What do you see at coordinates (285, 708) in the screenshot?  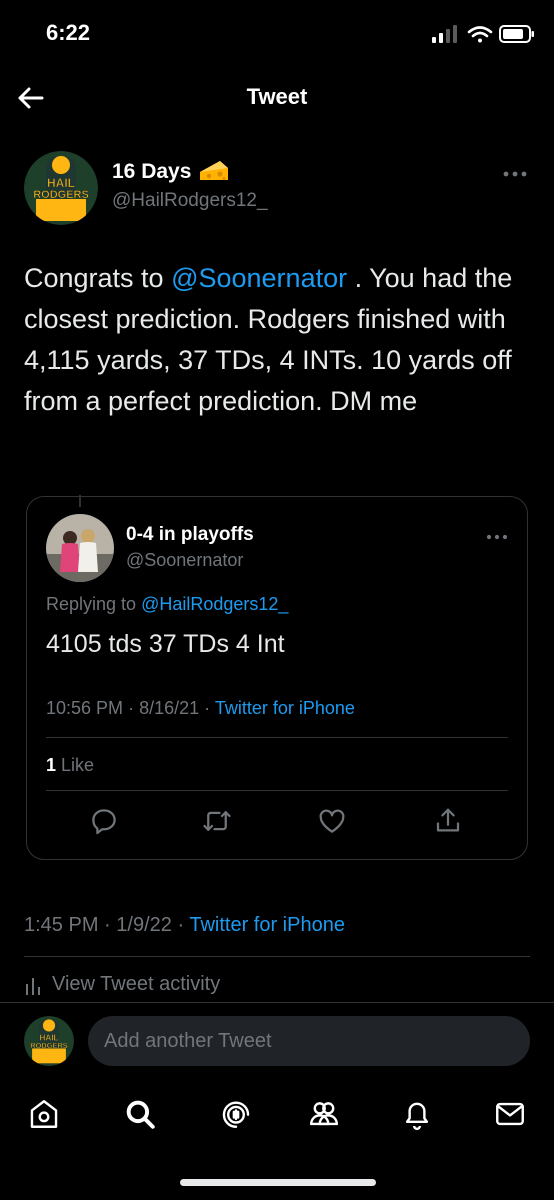 I see `reply-source-link: Twitter for iPhone` at bounding box center [285, 708].